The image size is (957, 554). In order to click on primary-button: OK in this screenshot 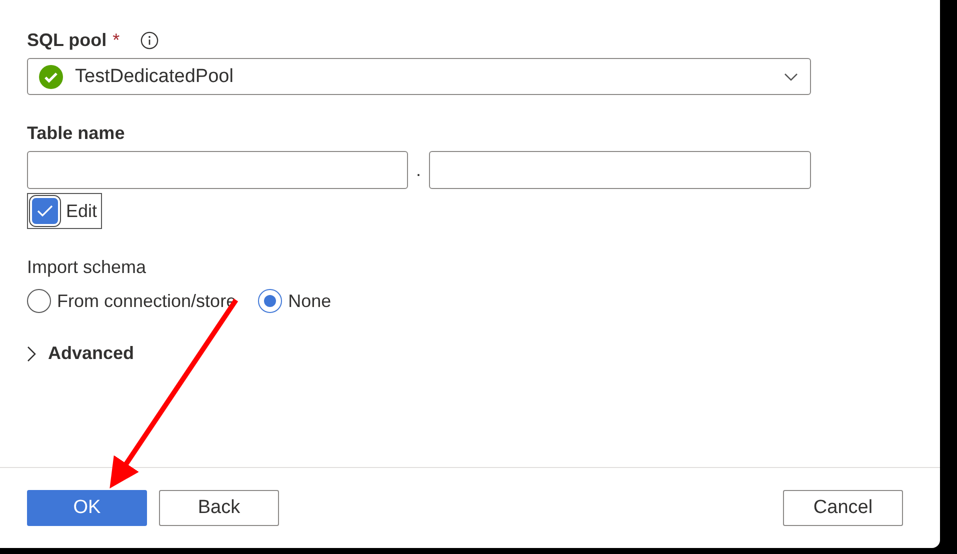, I will do `click(87, 508)`.